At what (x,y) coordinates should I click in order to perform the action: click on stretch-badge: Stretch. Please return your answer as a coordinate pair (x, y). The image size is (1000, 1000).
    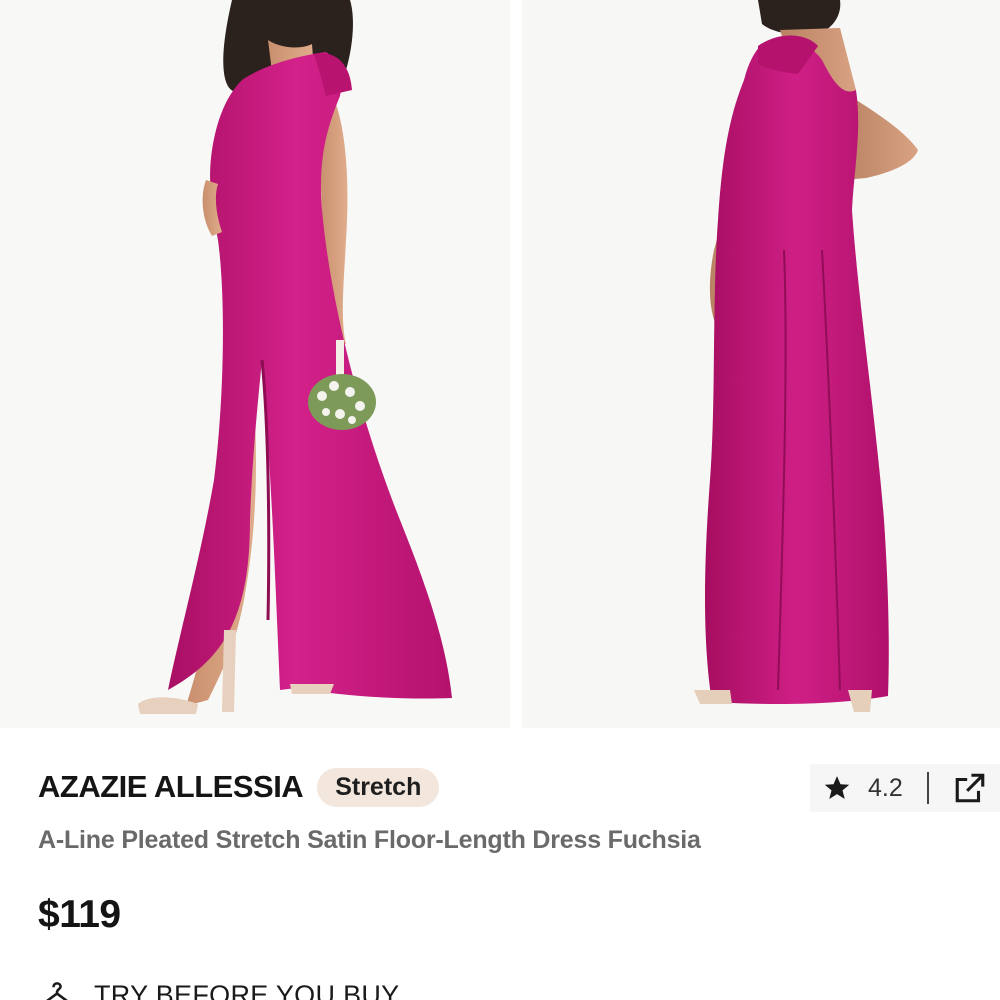
    Looking at the image, I should click on (378, 787).